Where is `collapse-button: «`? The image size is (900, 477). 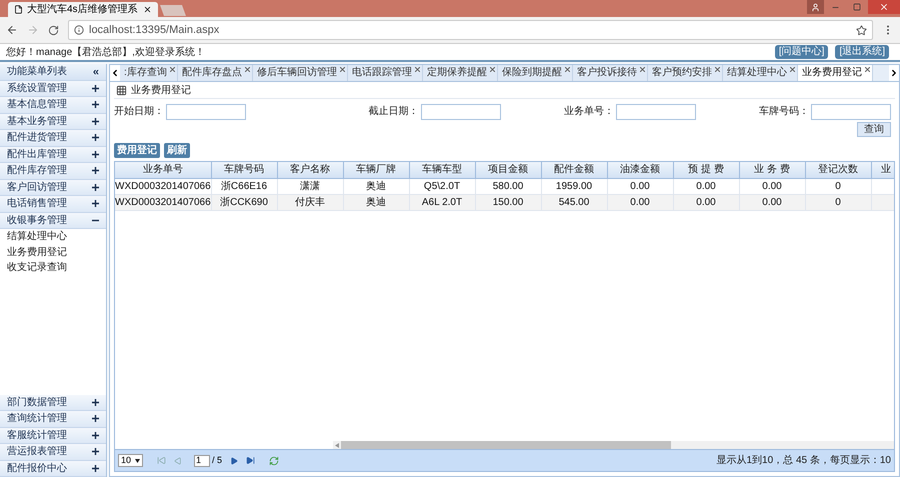 collapse-button: « is located at coordinates (95, 72).